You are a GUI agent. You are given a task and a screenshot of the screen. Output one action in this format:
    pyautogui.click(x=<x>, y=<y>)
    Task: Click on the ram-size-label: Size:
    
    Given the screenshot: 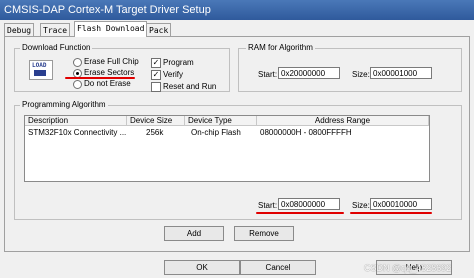 What is the action you would take?
    pyautogui.click(x=361, y=74)
    